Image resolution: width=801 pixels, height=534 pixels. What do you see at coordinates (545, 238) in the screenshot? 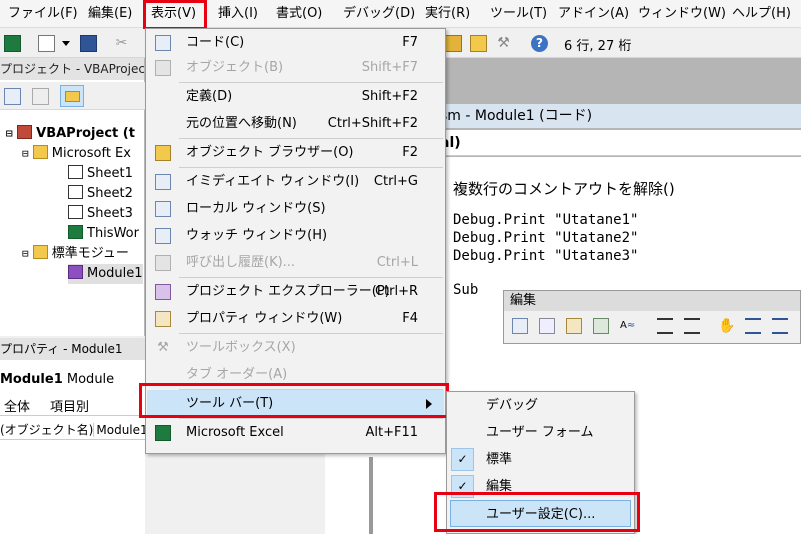
I see `code-line-debug2: Debug.Print "Utatane2"` at bounding box center [545, 238].